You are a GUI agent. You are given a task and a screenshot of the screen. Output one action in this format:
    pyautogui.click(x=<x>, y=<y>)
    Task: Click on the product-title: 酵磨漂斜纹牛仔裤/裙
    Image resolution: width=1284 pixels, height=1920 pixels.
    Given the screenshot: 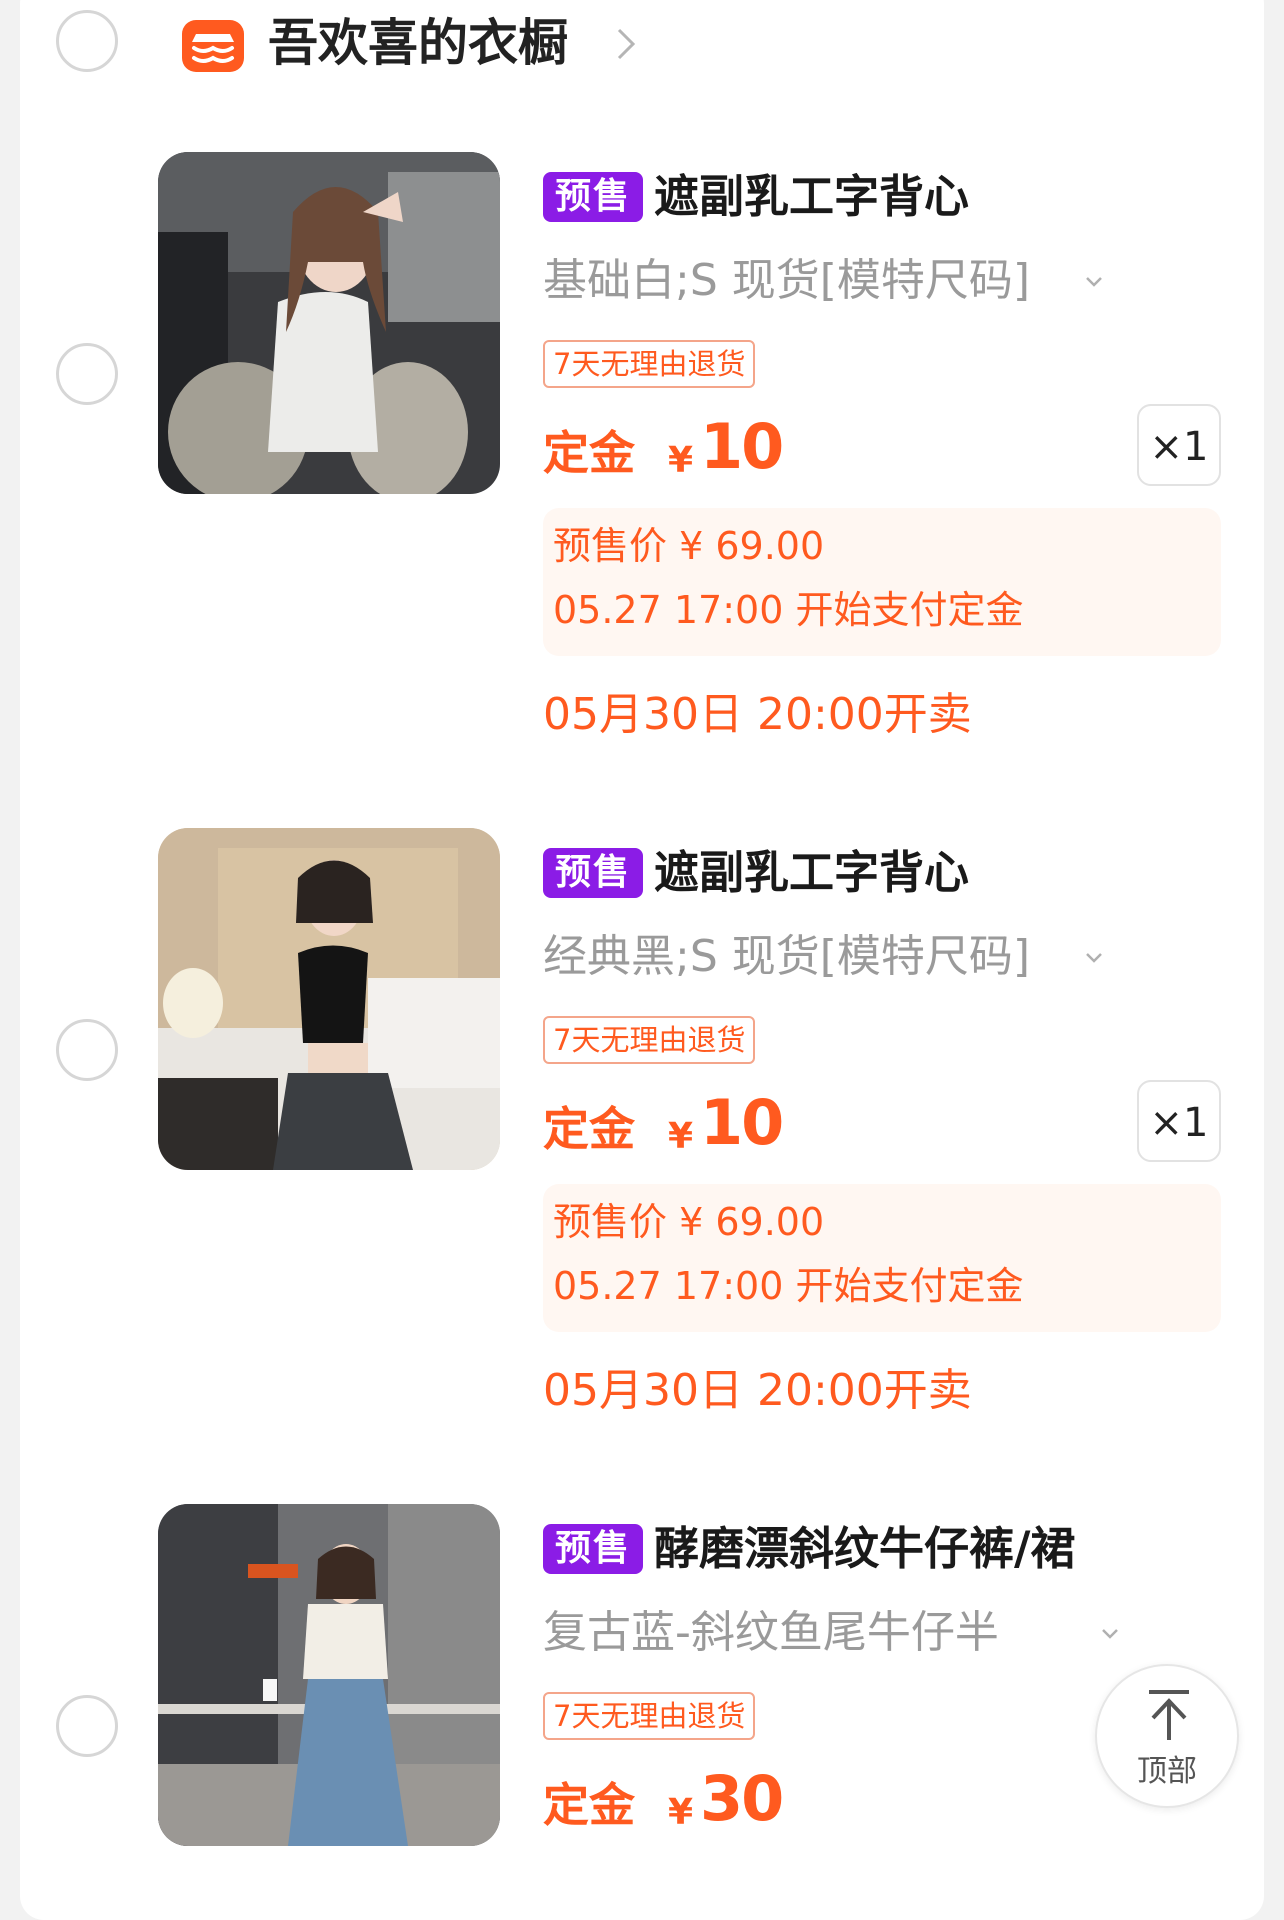 What is the action you would take?
    pyautogui.click(x=864, y=1549)
    